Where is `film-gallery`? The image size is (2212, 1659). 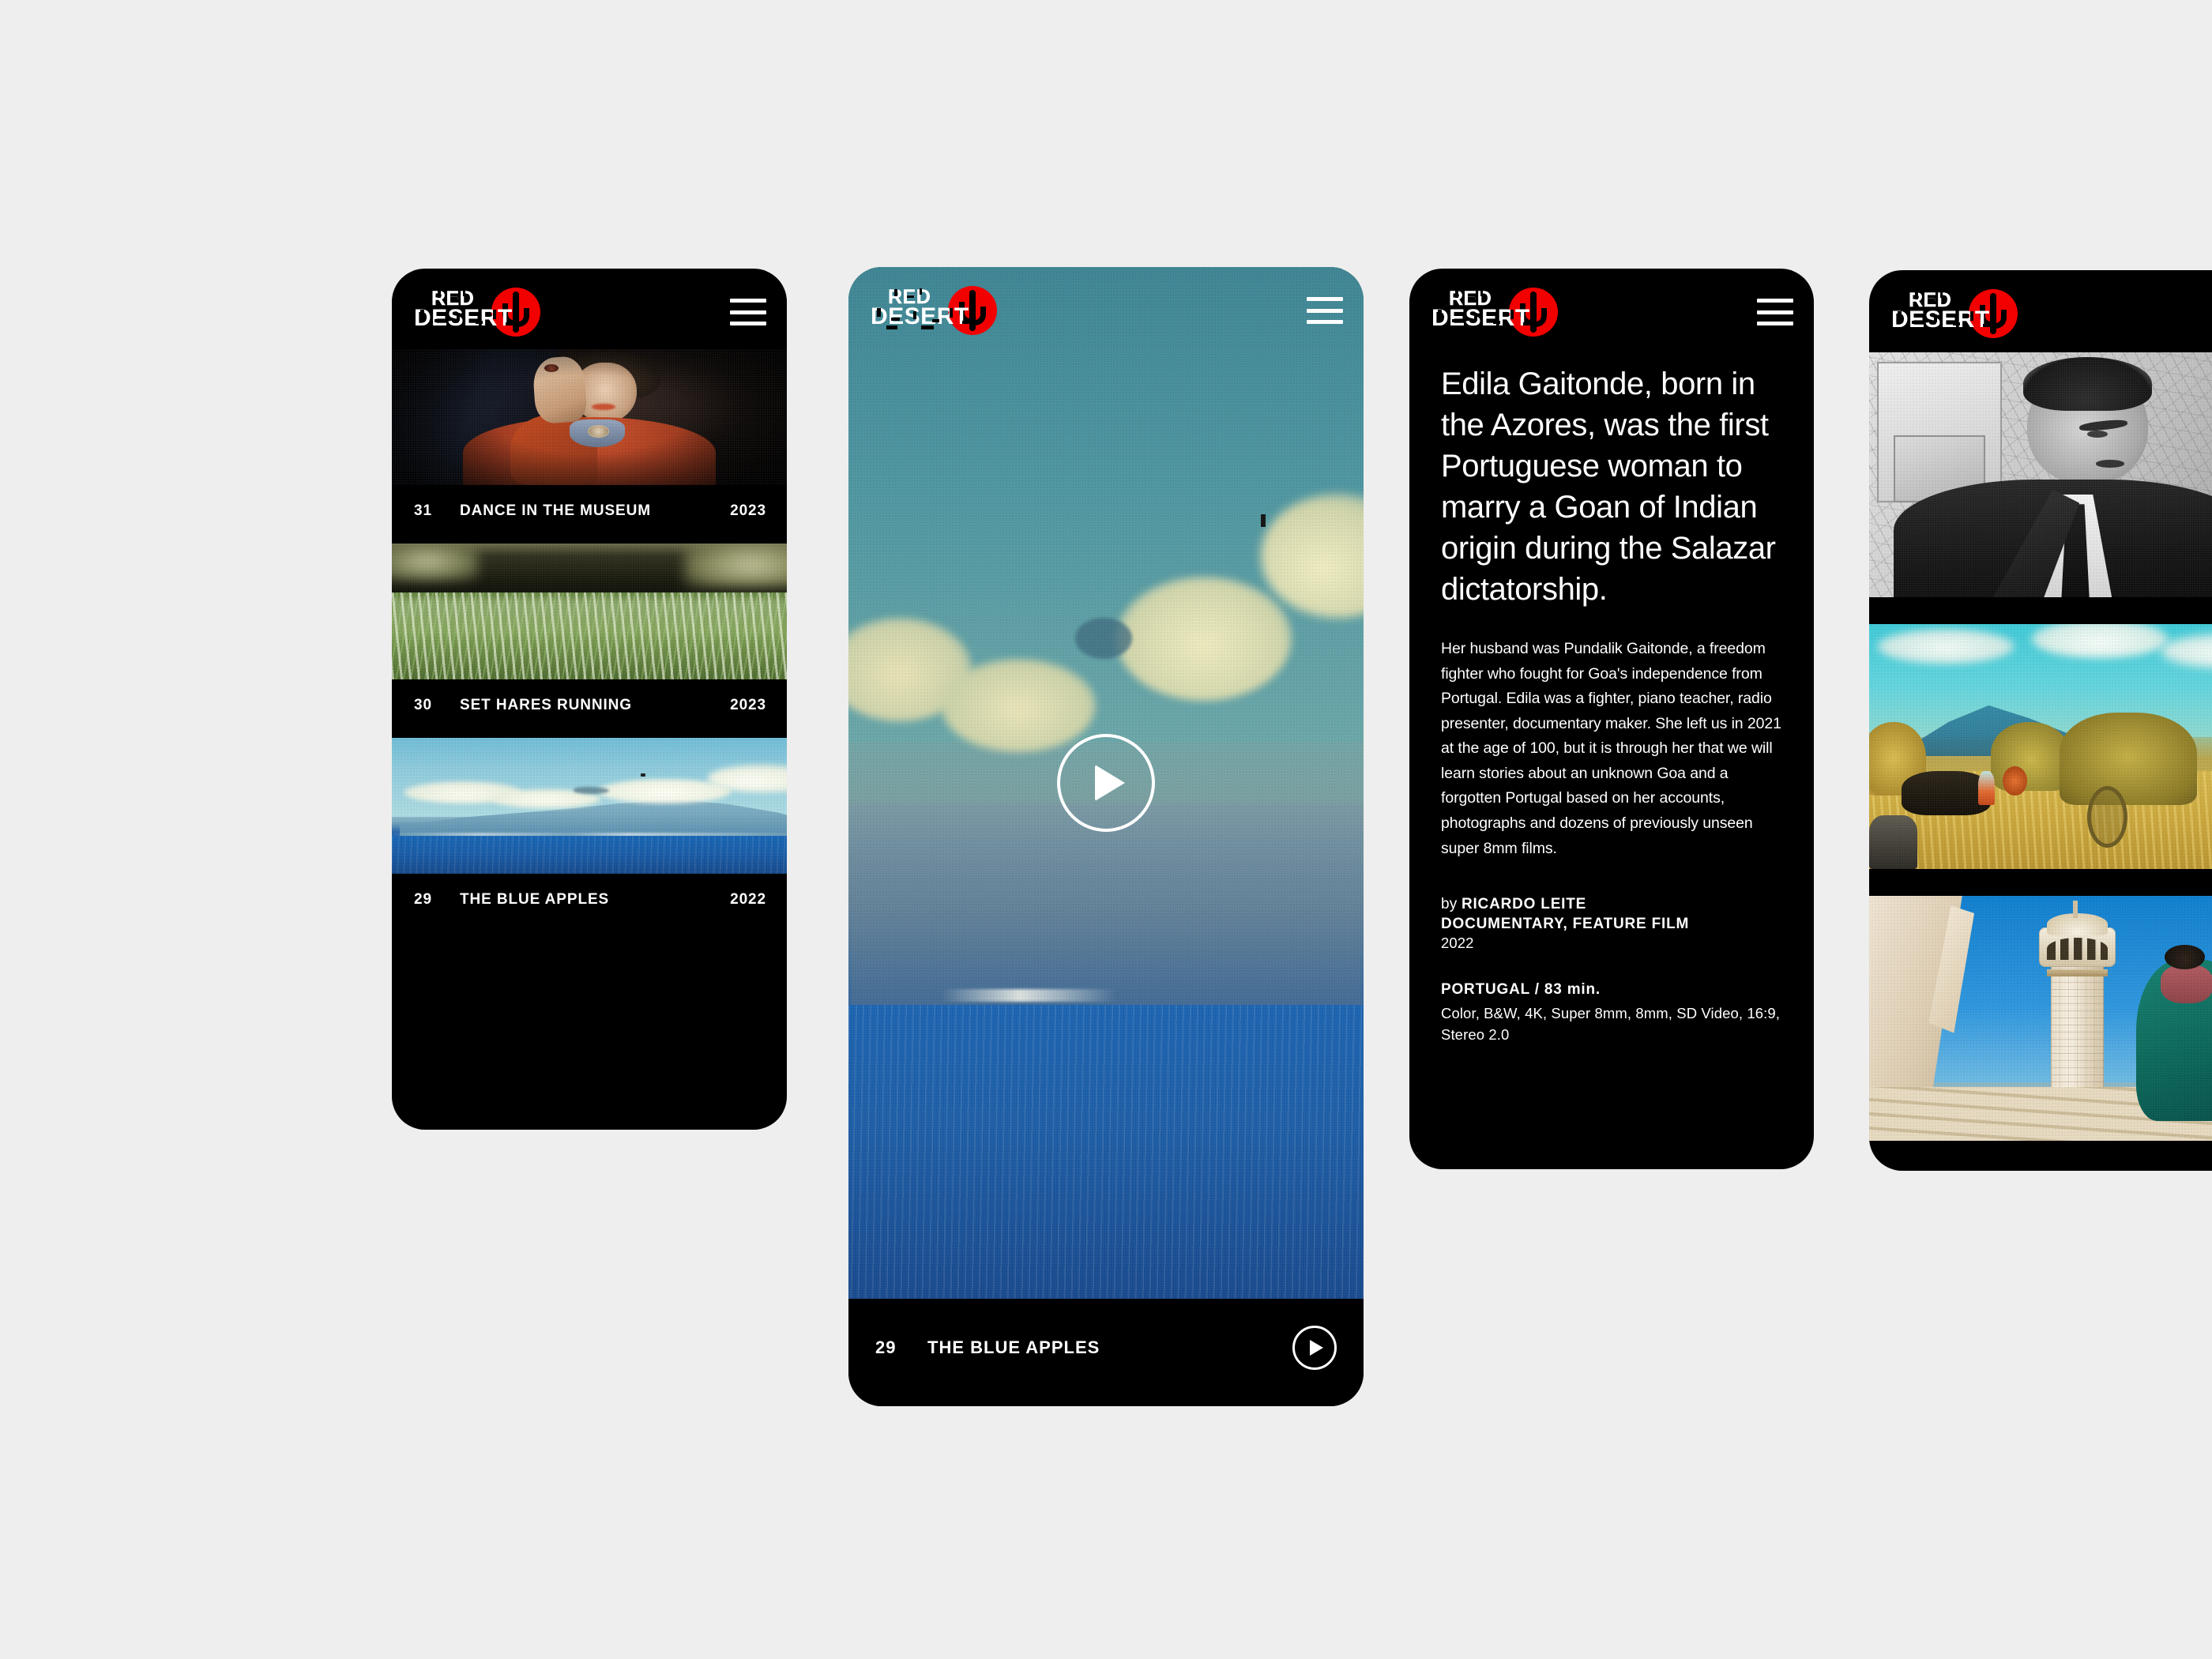
film-gallery is located at coordinates (2041, 760).